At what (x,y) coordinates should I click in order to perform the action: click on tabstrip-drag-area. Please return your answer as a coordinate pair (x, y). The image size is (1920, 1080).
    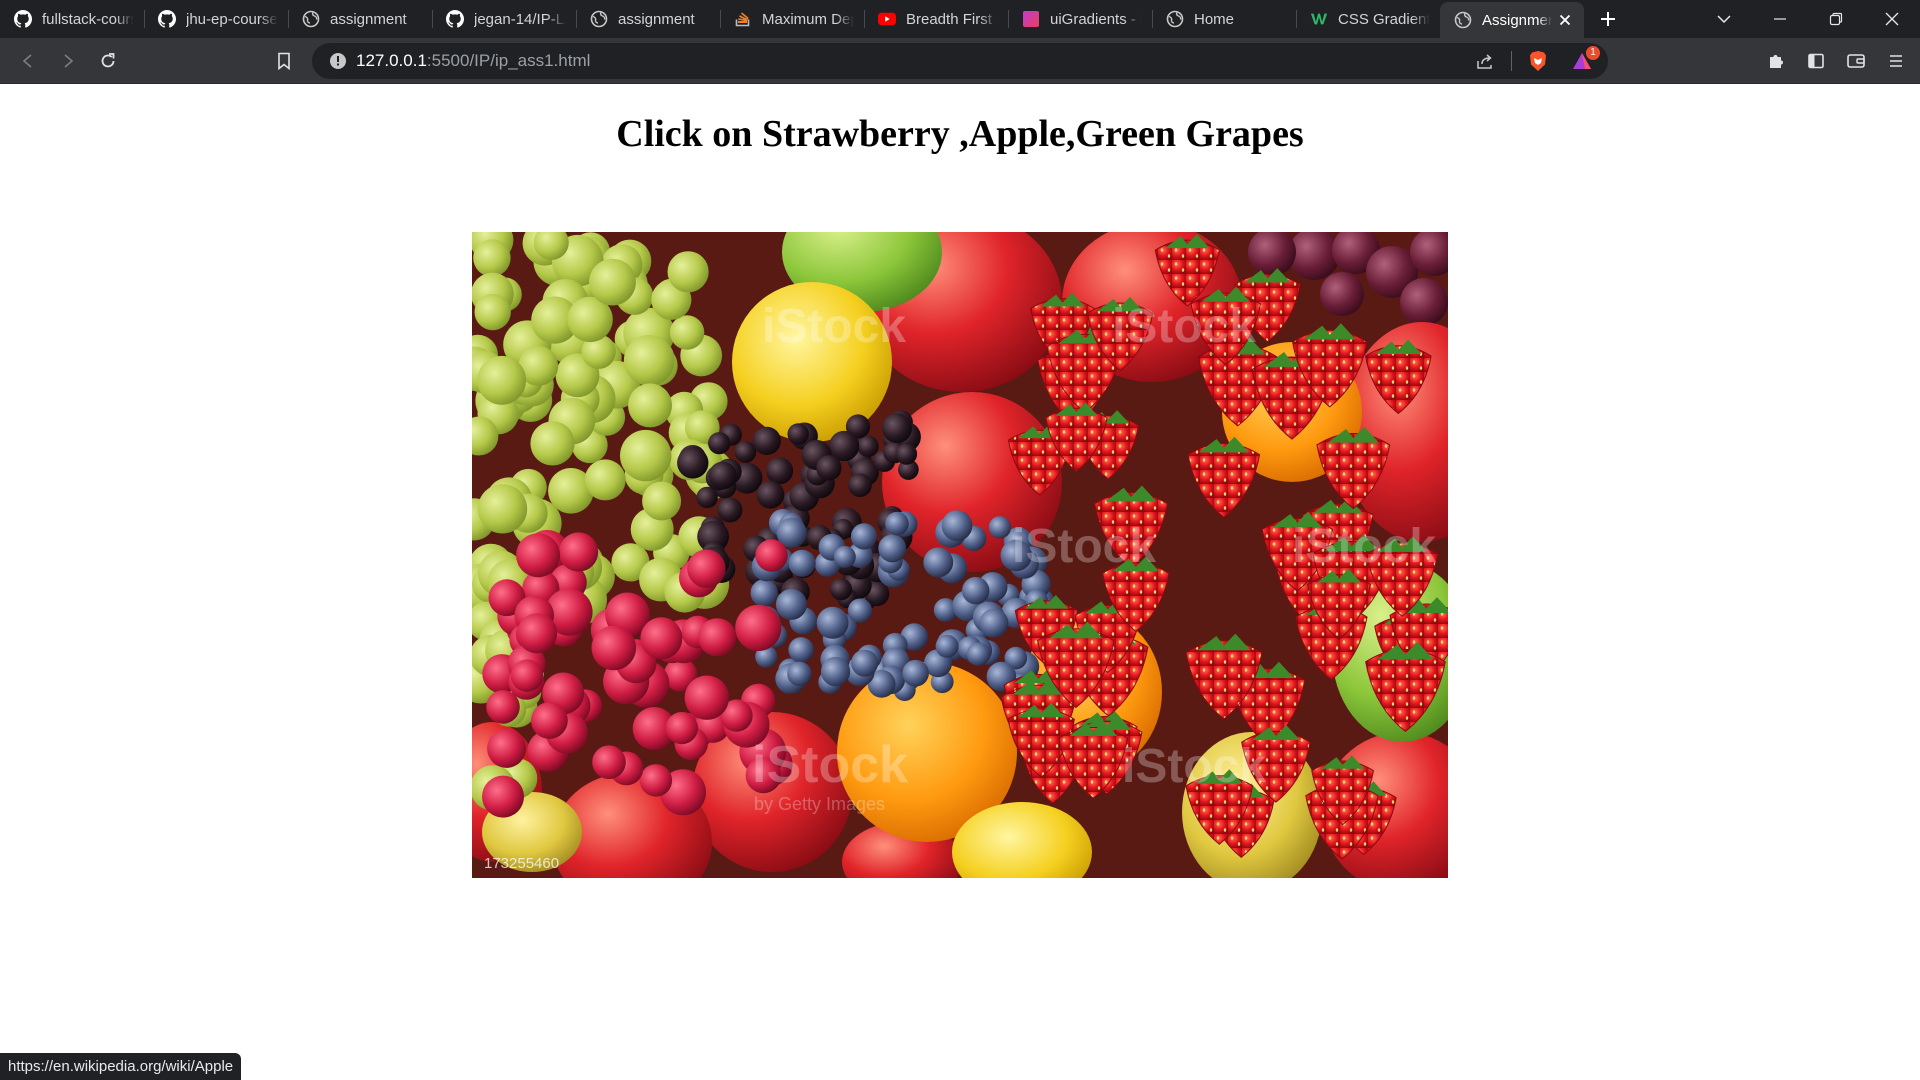
    Looking at the image, I should click on (1662, 19).